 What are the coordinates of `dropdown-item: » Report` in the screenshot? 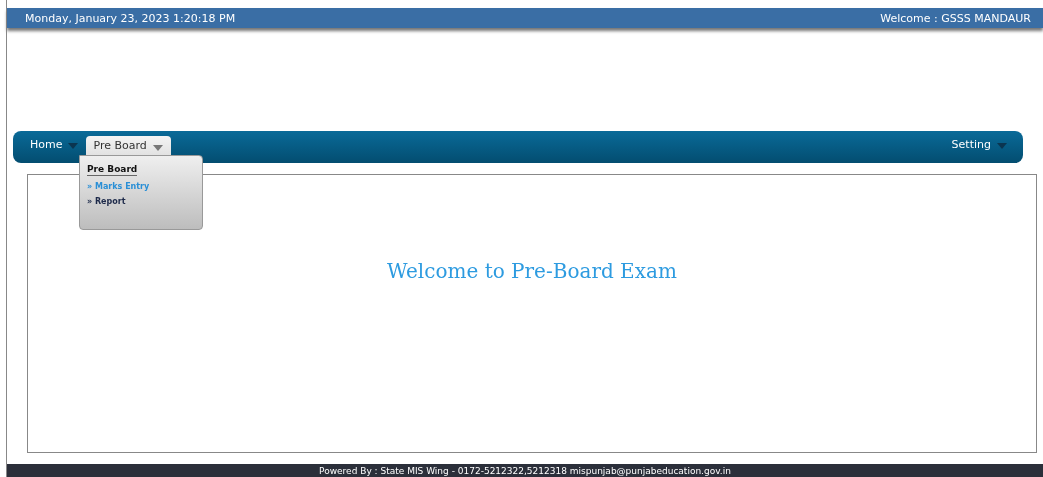 It's located at (144, 201).